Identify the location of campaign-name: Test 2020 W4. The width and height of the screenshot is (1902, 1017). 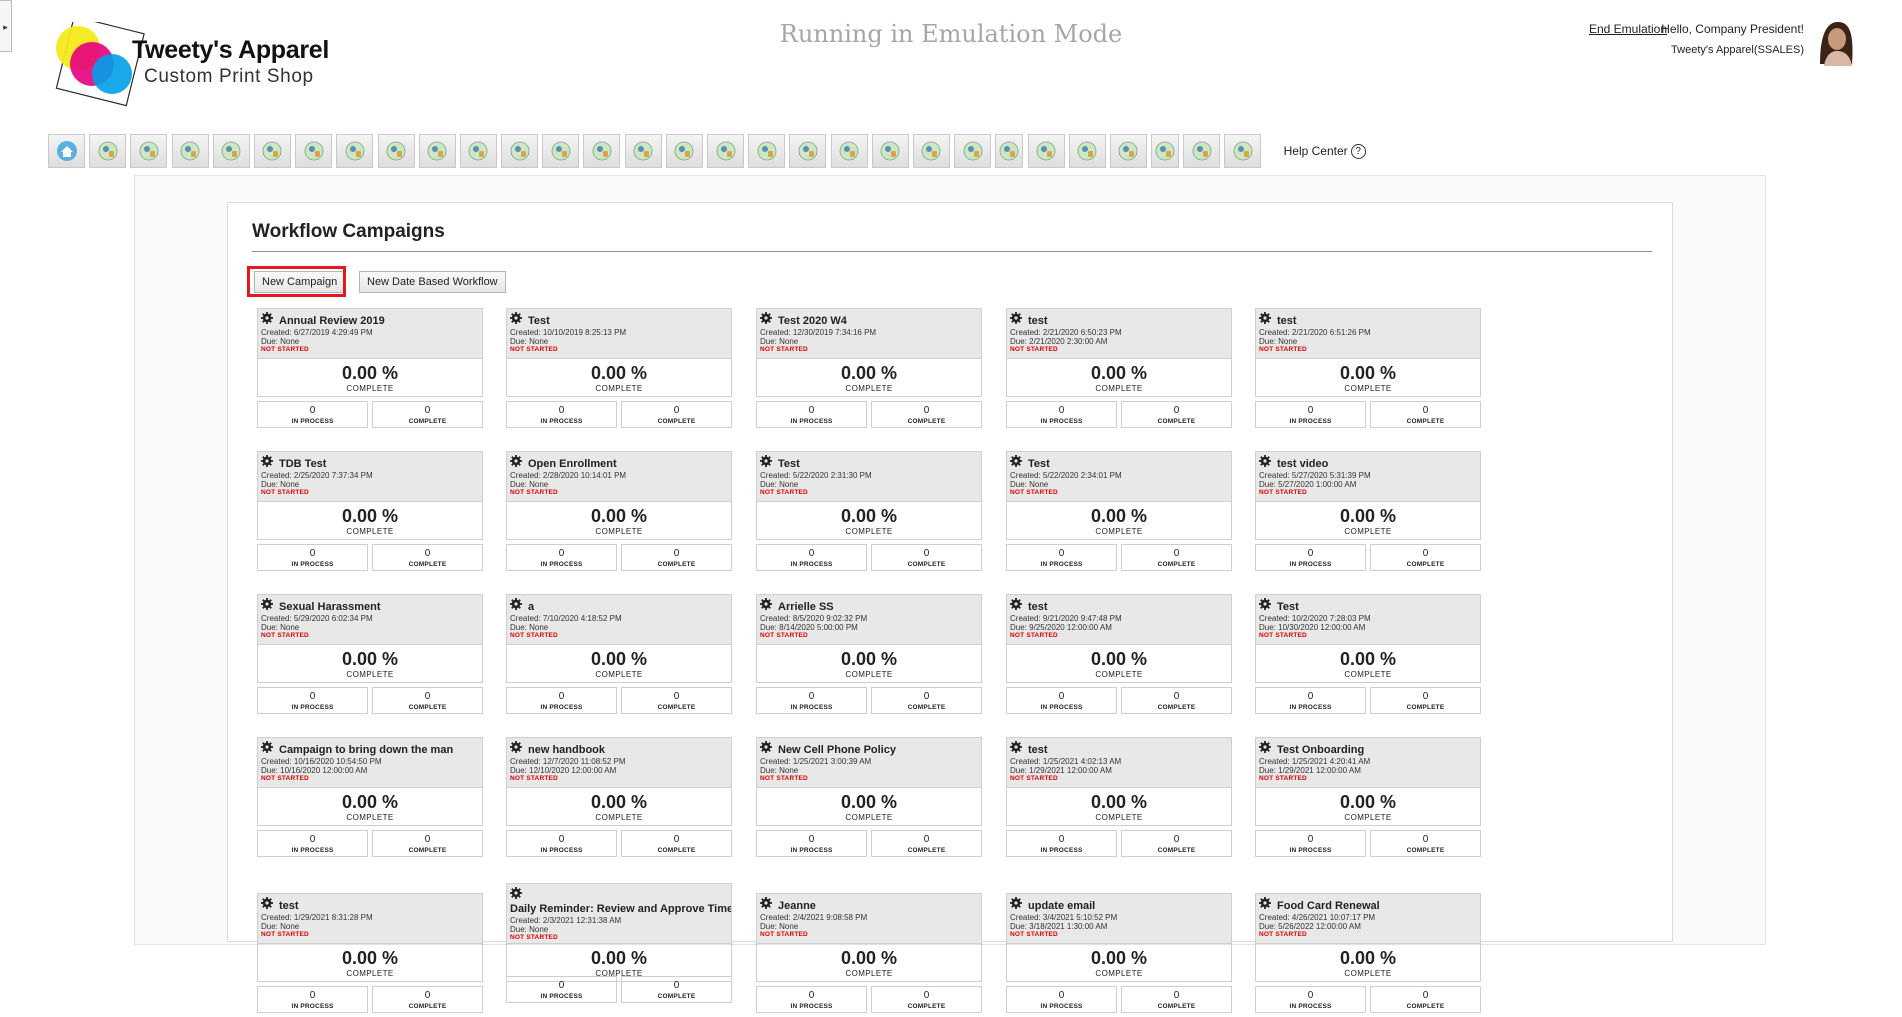
(812, 321).